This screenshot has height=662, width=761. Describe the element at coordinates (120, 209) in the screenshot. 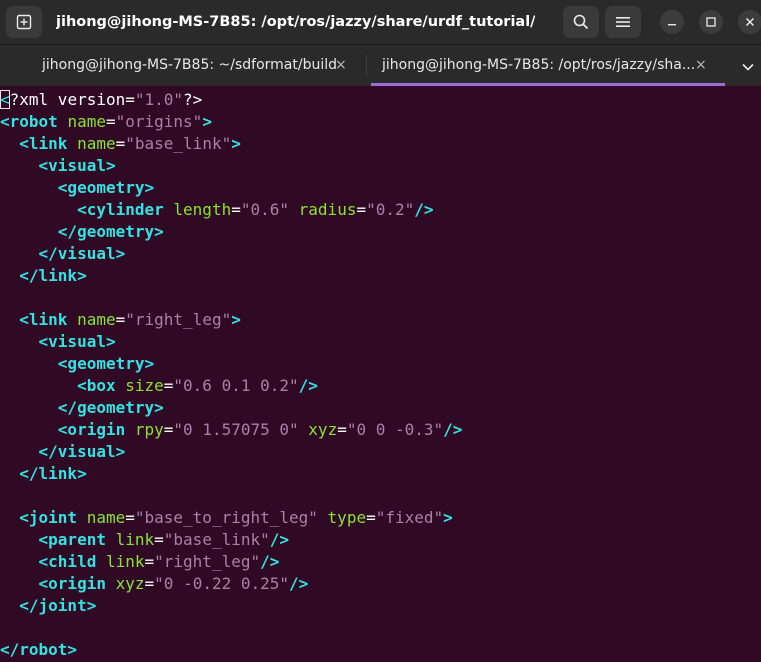

I see `code-token: <cylinder` at that location.